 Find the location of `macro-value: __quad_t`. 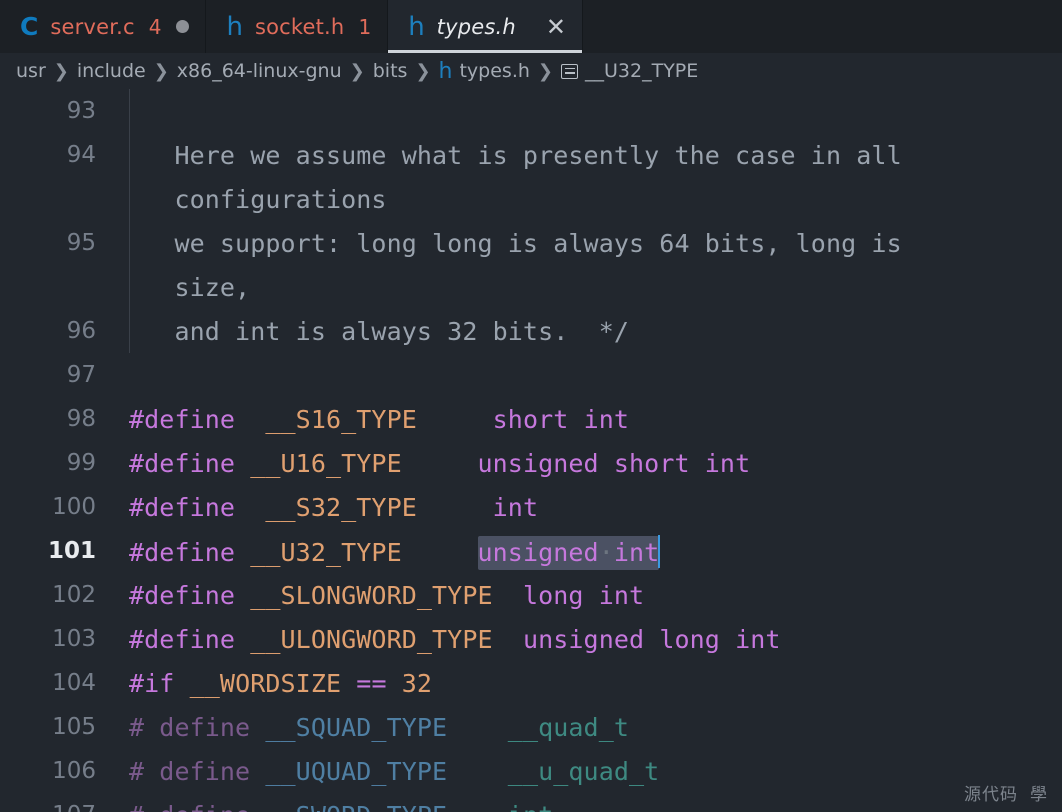

macro-value: __quad_t is located at coordinates (568, 727).